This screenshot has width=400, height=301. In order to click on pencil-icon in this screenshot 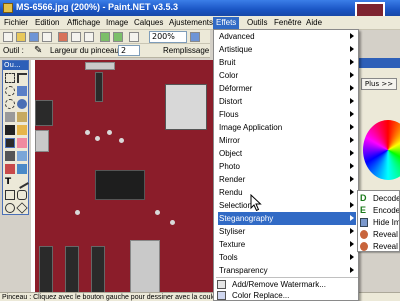, I will do `click(10, 156)`.